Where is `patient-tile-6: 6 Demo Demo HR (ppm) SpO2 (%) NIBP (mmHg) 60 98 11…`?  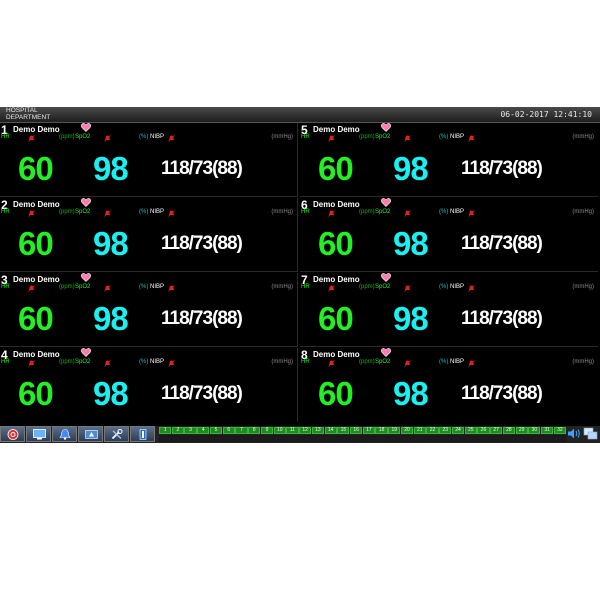
patient-tile-6: 6 Demo Demo HR (ppm) SpO2 (%) NIBP (mmHg) 60 98 11… is located at coordinates (449, 235).